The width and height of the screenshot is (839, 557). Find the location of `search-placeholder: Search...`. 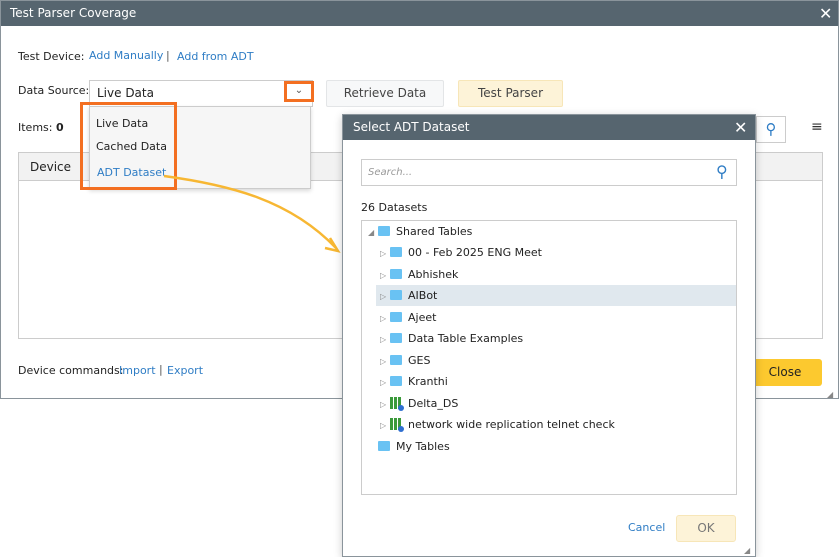

search-placeholder: Search... is located at coordinates (390, 172).